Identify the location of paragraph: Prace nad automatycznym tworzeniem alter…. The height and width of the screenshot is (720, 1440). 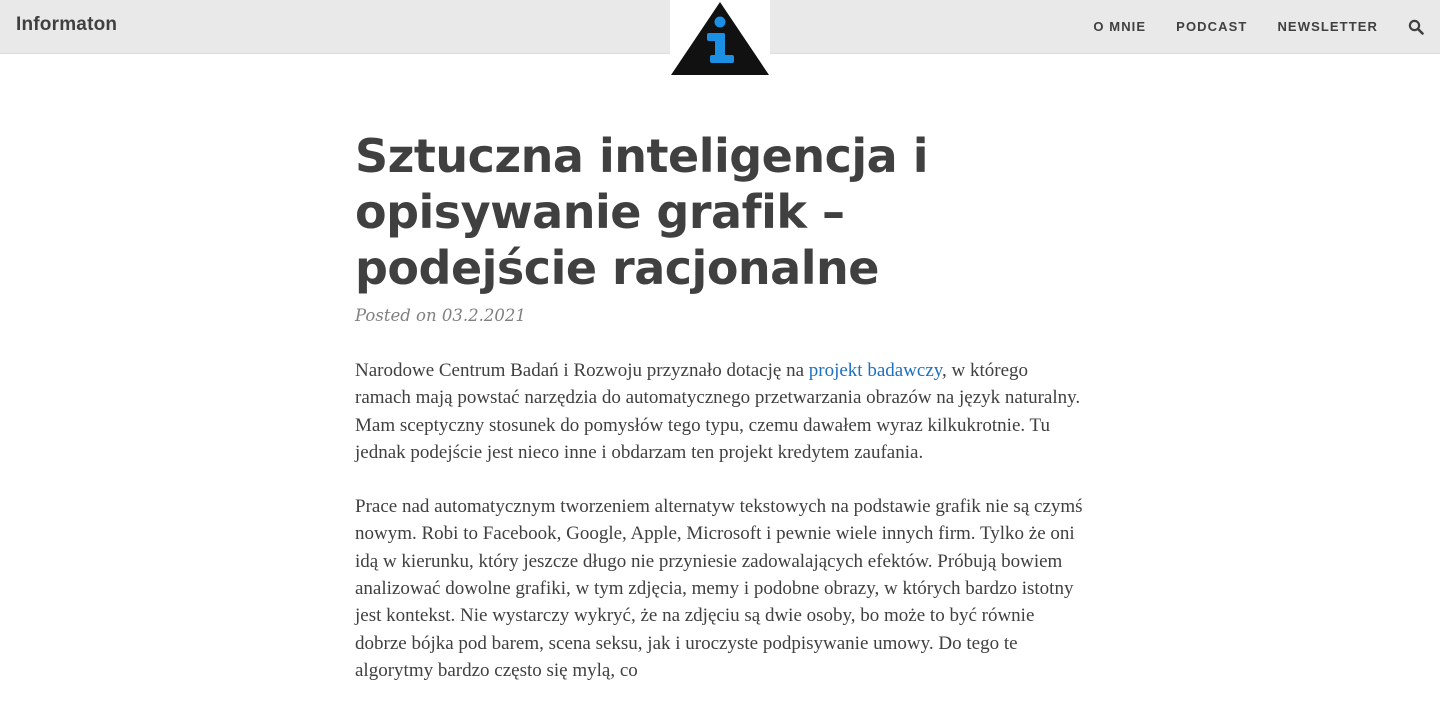
(719, 588).